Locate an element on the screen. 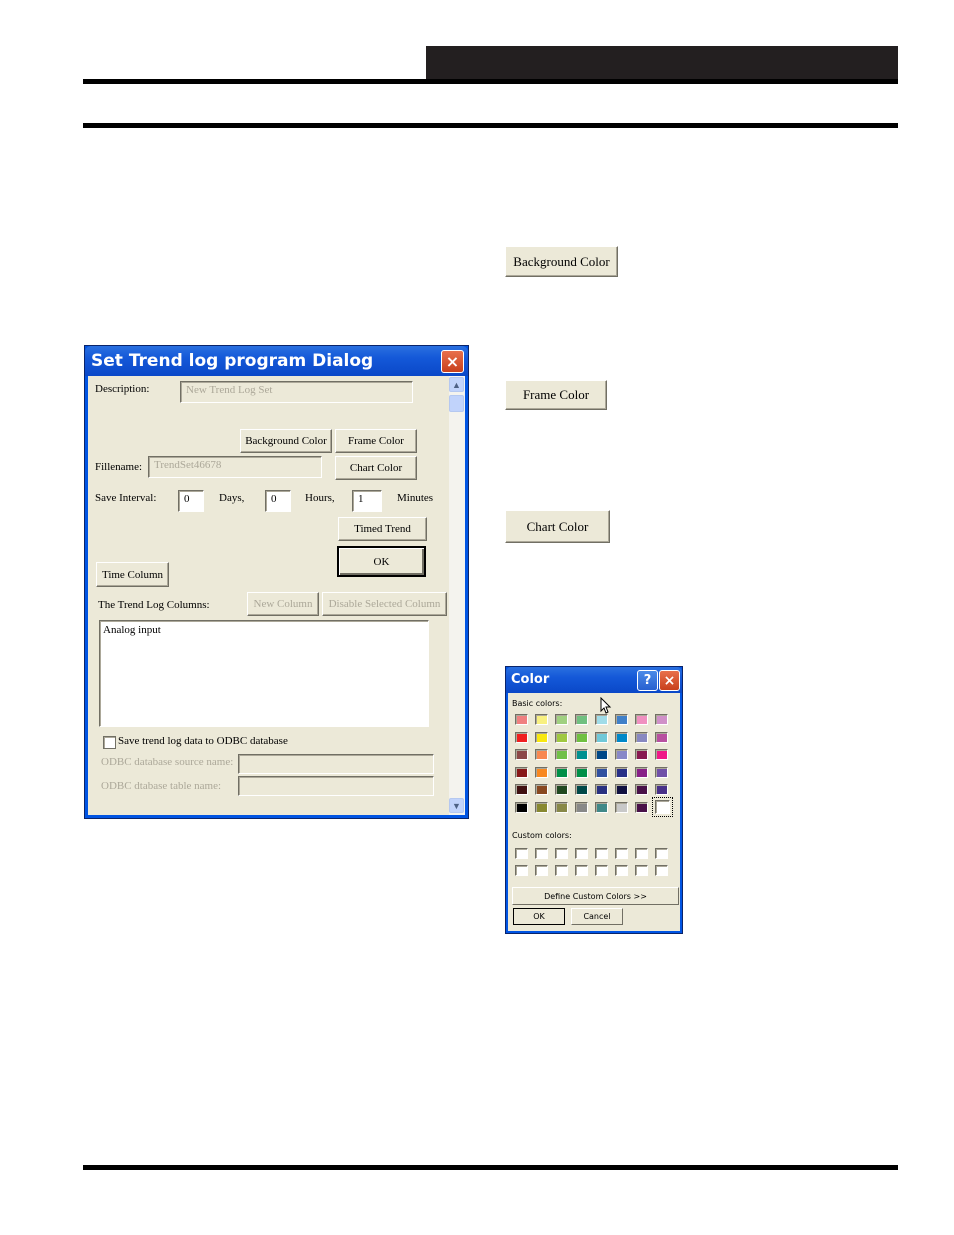 This screenshot has width=954, height=1235. list-item: Analog input is located at coordinates (264, 630).